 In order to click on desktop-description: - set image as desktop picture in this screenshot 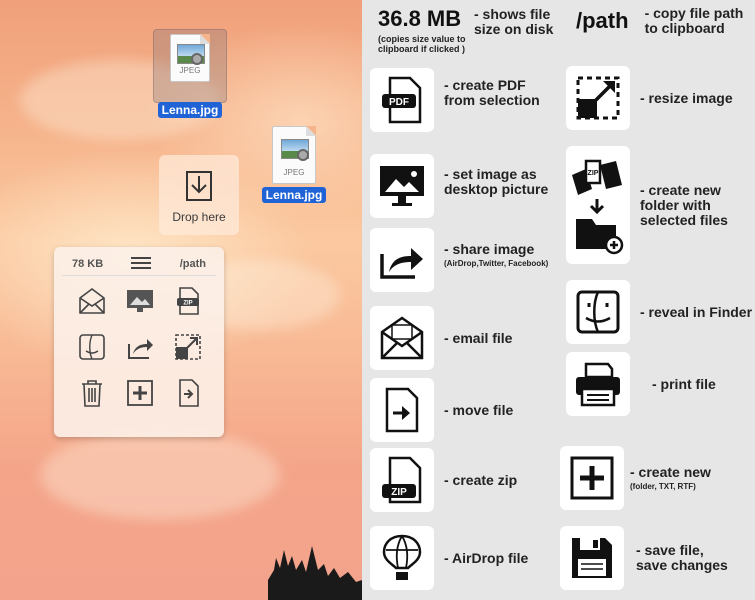, I will do `click(496, 181)`.